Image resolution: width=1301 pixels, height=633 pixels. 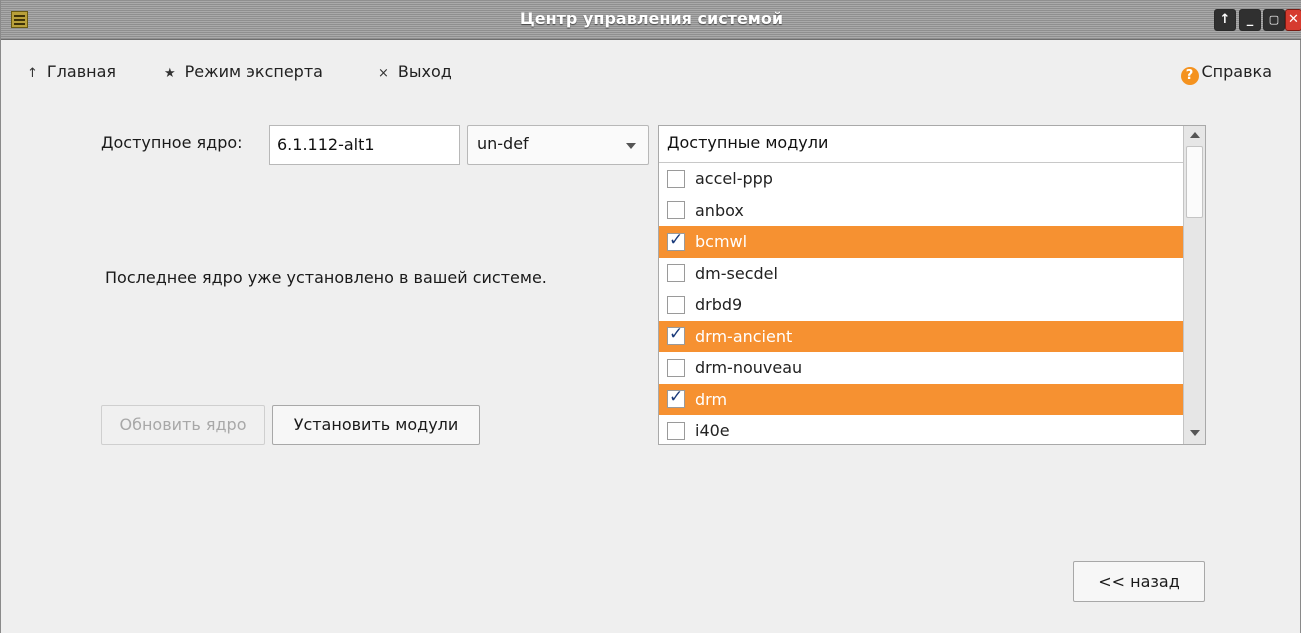 I want to click on minimize-icon: _, so click(x=1250, y=19).